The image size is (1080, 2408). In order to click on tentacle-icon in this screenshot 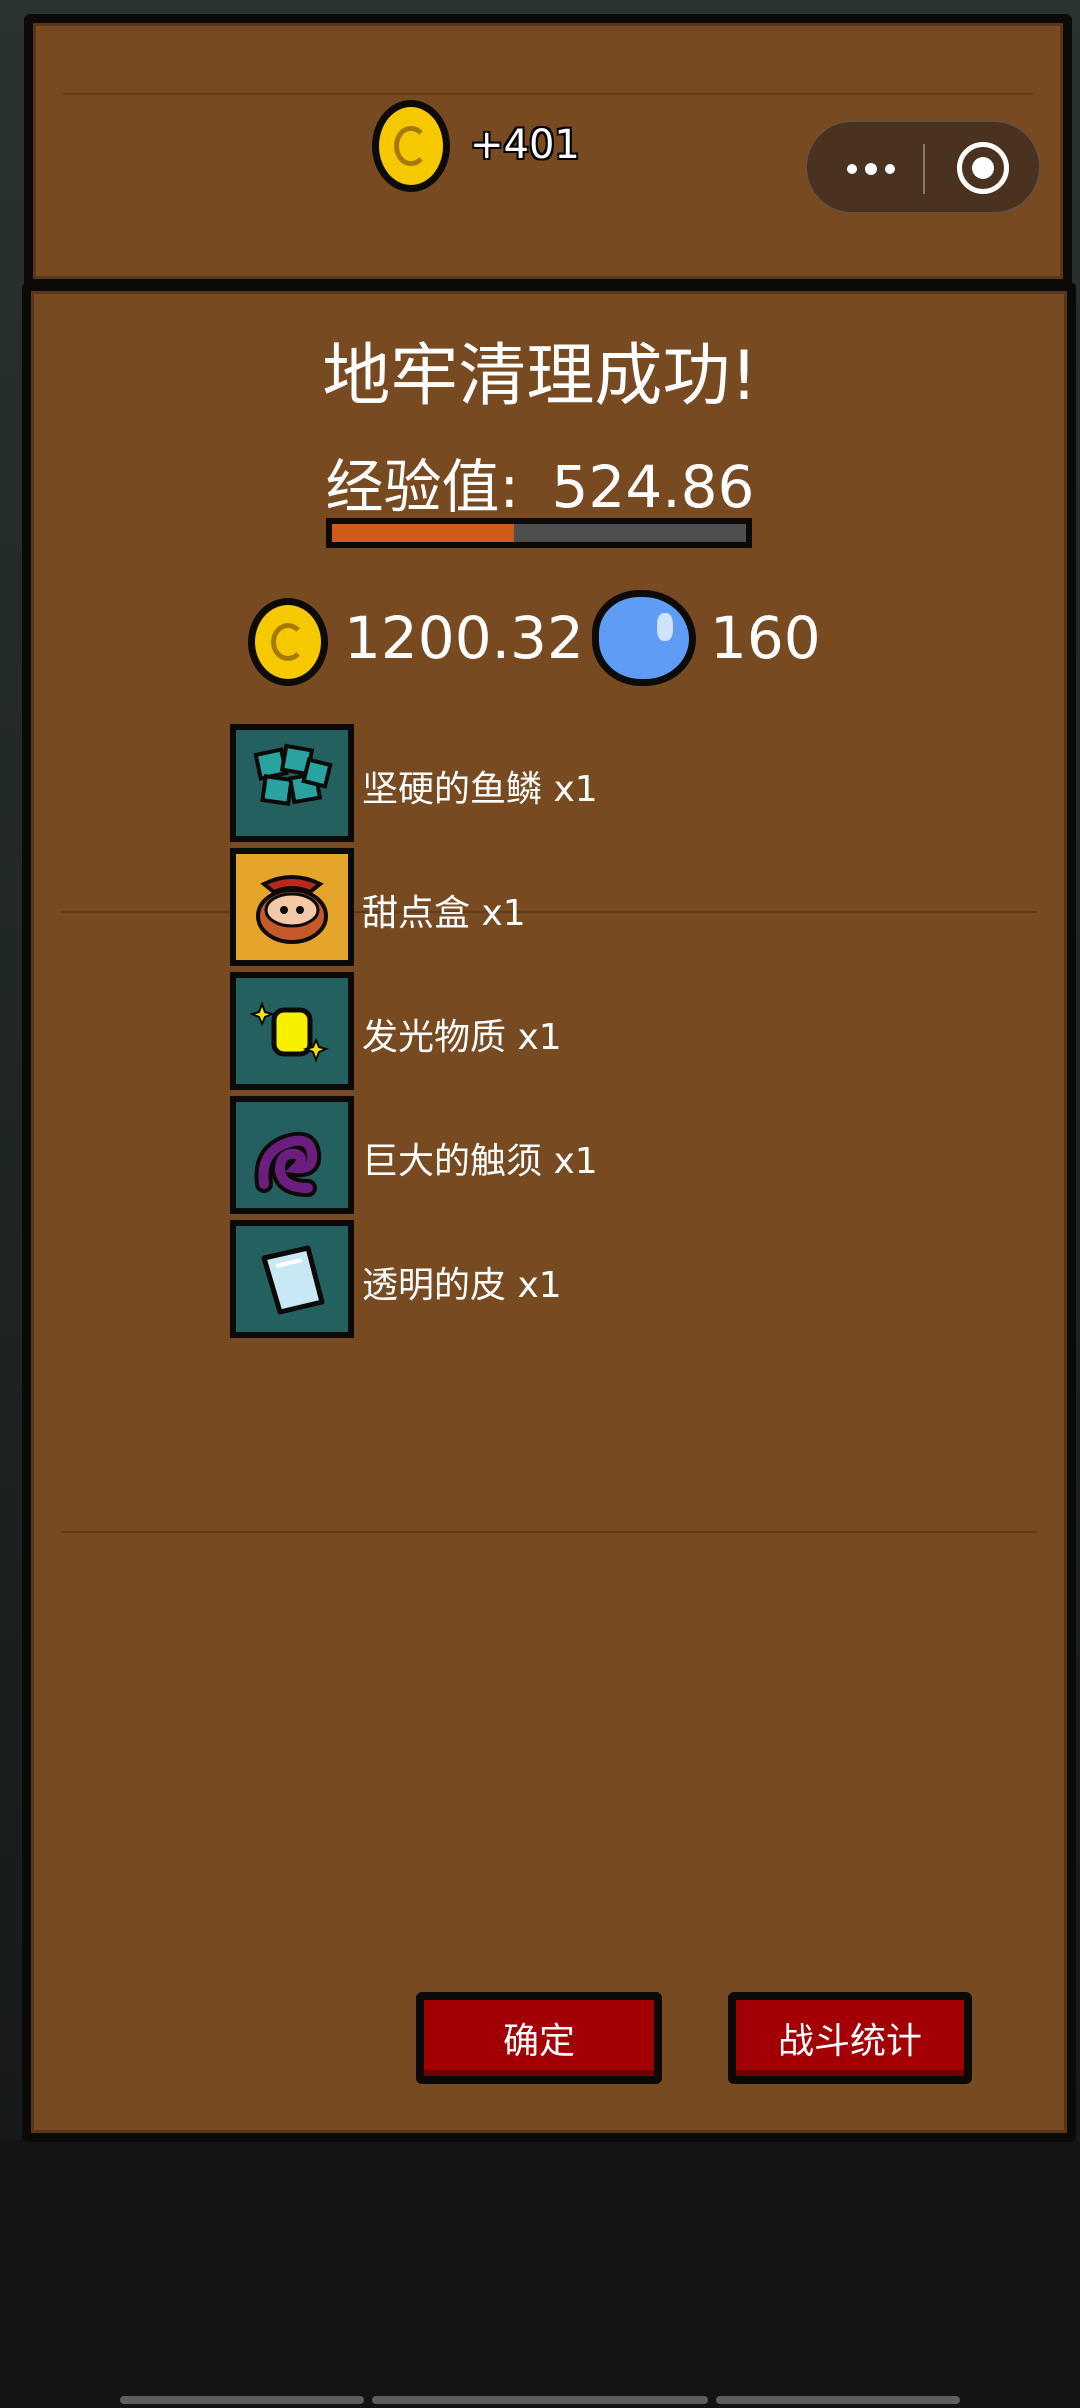, I will do `click(288, 1164)`.